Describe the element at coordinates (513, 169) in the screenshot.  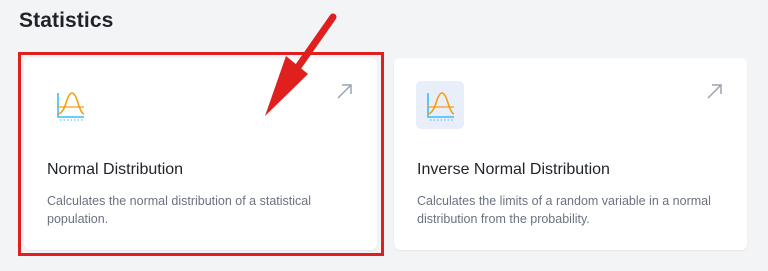
I see `card-title: Inverse Normal Distribution` at that location.